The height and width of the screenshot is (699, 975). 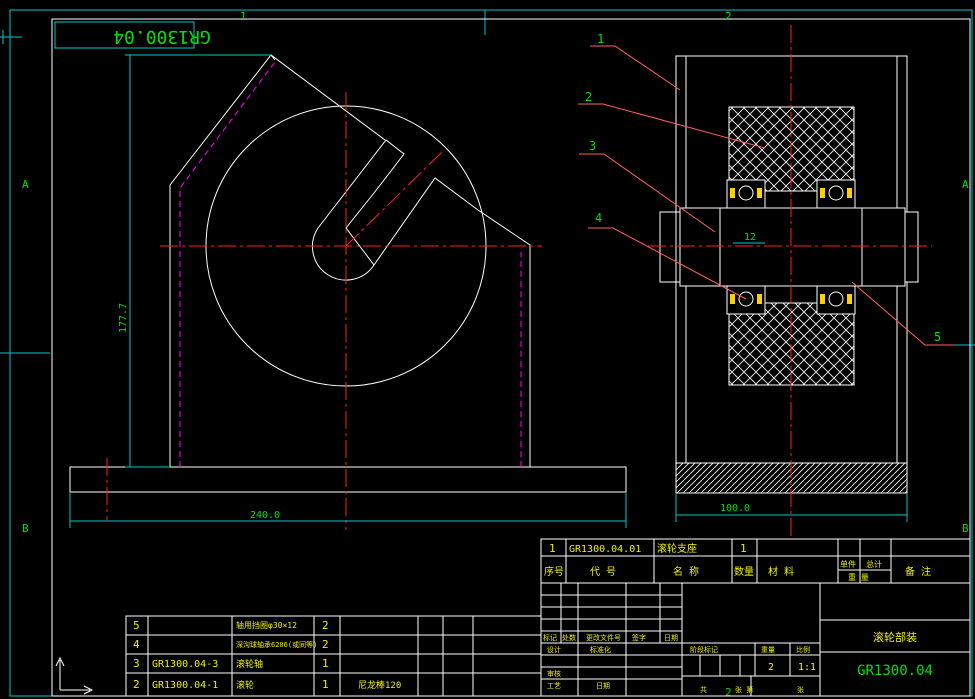 What do you see at coordinates (185, 664) in the screenshot?
I see `lower-row-code: GR1300.04-3` at bounding box center [185, 664].